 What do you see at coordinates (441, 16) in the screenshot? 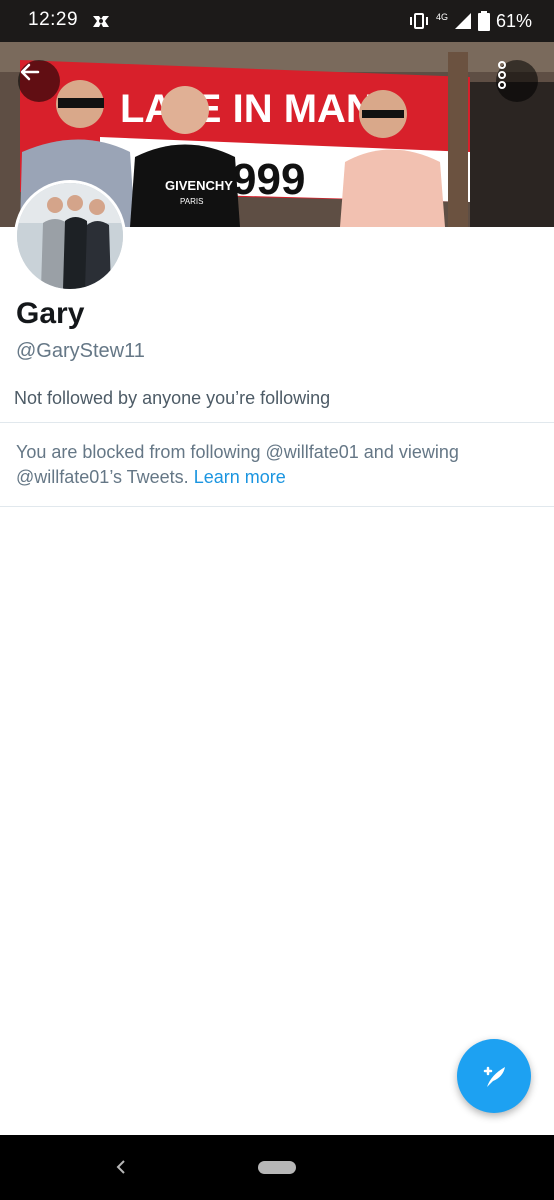
I see `network-type: 4G` at bounding box center [441, 16].